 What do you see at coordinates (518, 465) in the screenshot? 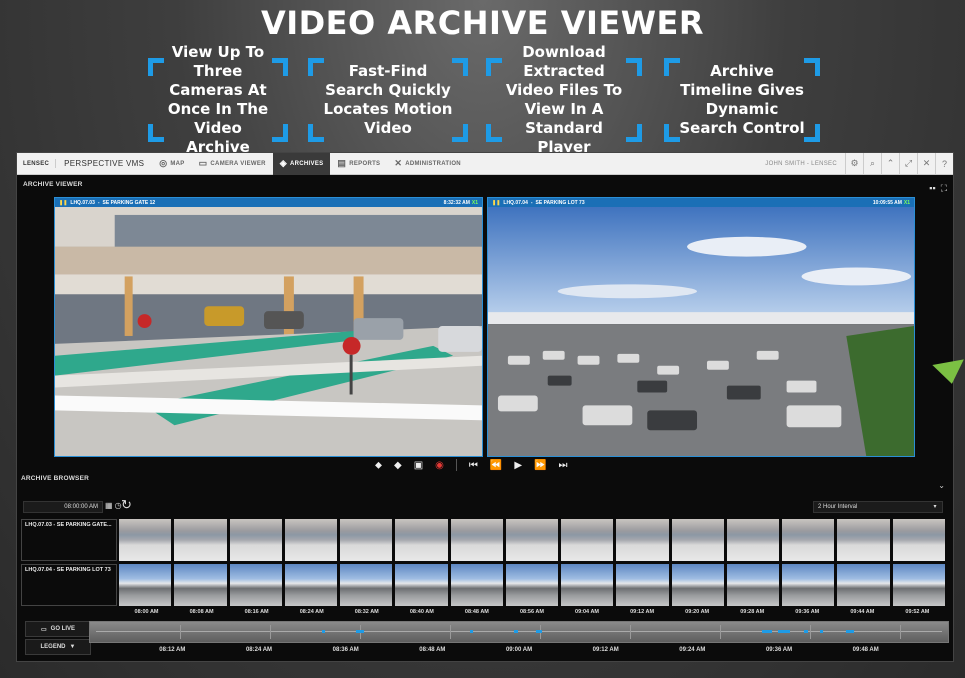
I see `play-icon: ▶` at bounding box center [518, 465].